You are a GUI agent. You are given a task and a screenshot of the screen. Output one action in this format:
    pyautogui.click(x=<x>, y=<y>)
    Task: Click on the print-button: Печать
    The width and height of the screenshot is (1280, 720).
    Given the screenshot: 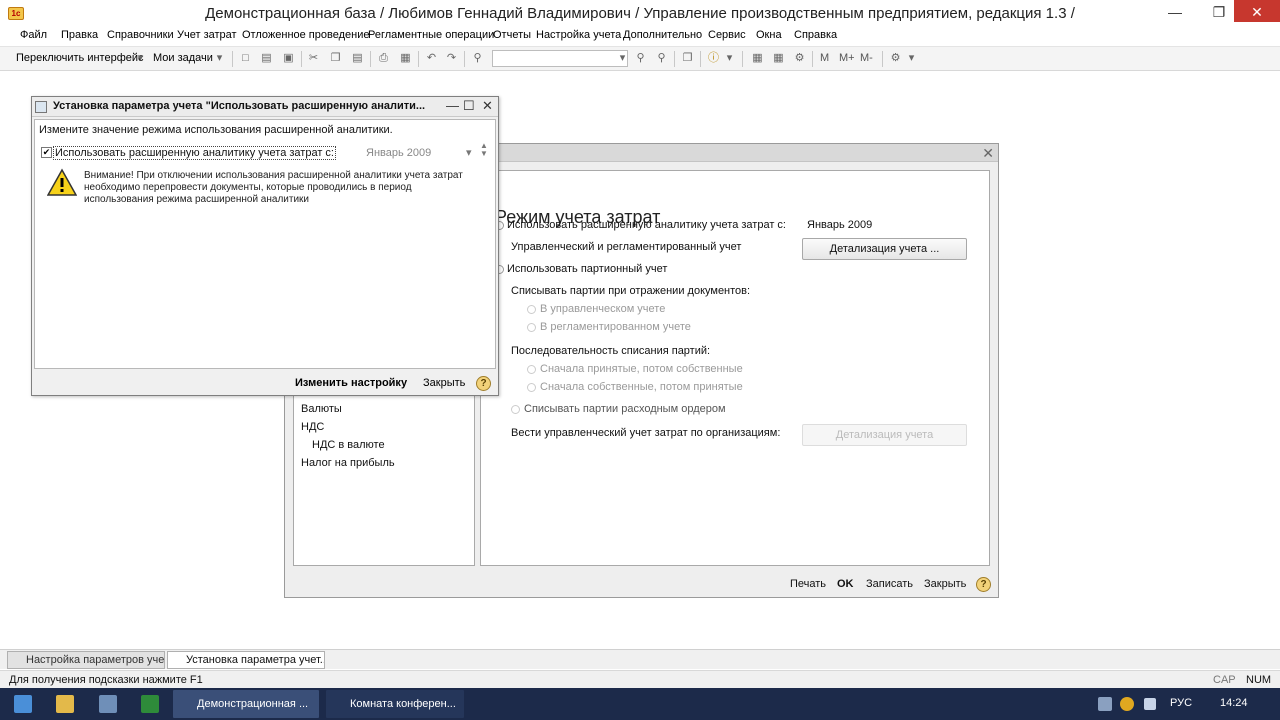 What is the action you would take?
    pyautogui.click(x=808, y=584)
    